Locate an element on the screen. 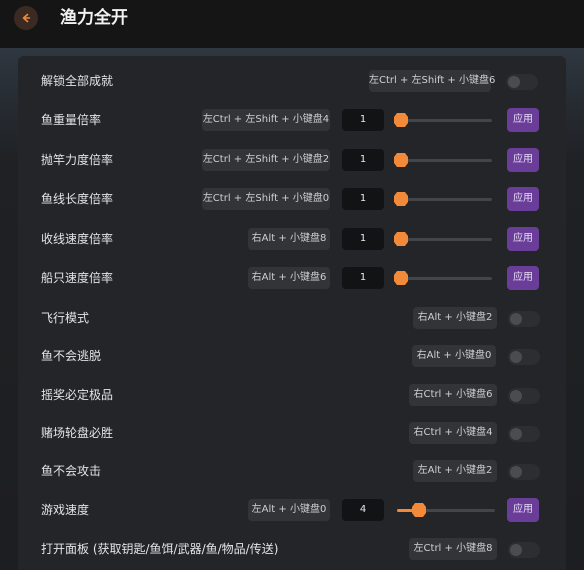  row-fish-weight: 鱼重量倍率 左Ctrl + 左Shift + 小键盘4 1 应用 is located at coordinates (292, 120).